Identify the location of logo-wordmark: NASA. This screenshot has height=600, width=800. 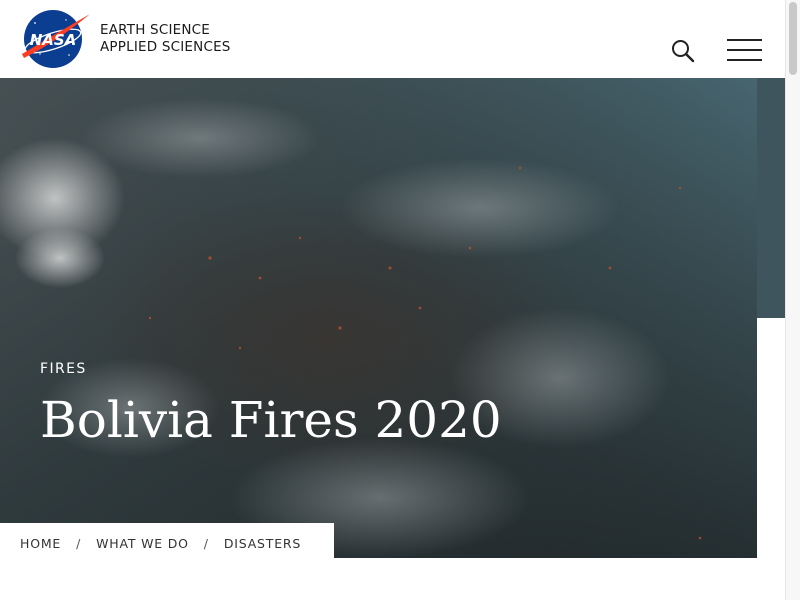
(53, 40).